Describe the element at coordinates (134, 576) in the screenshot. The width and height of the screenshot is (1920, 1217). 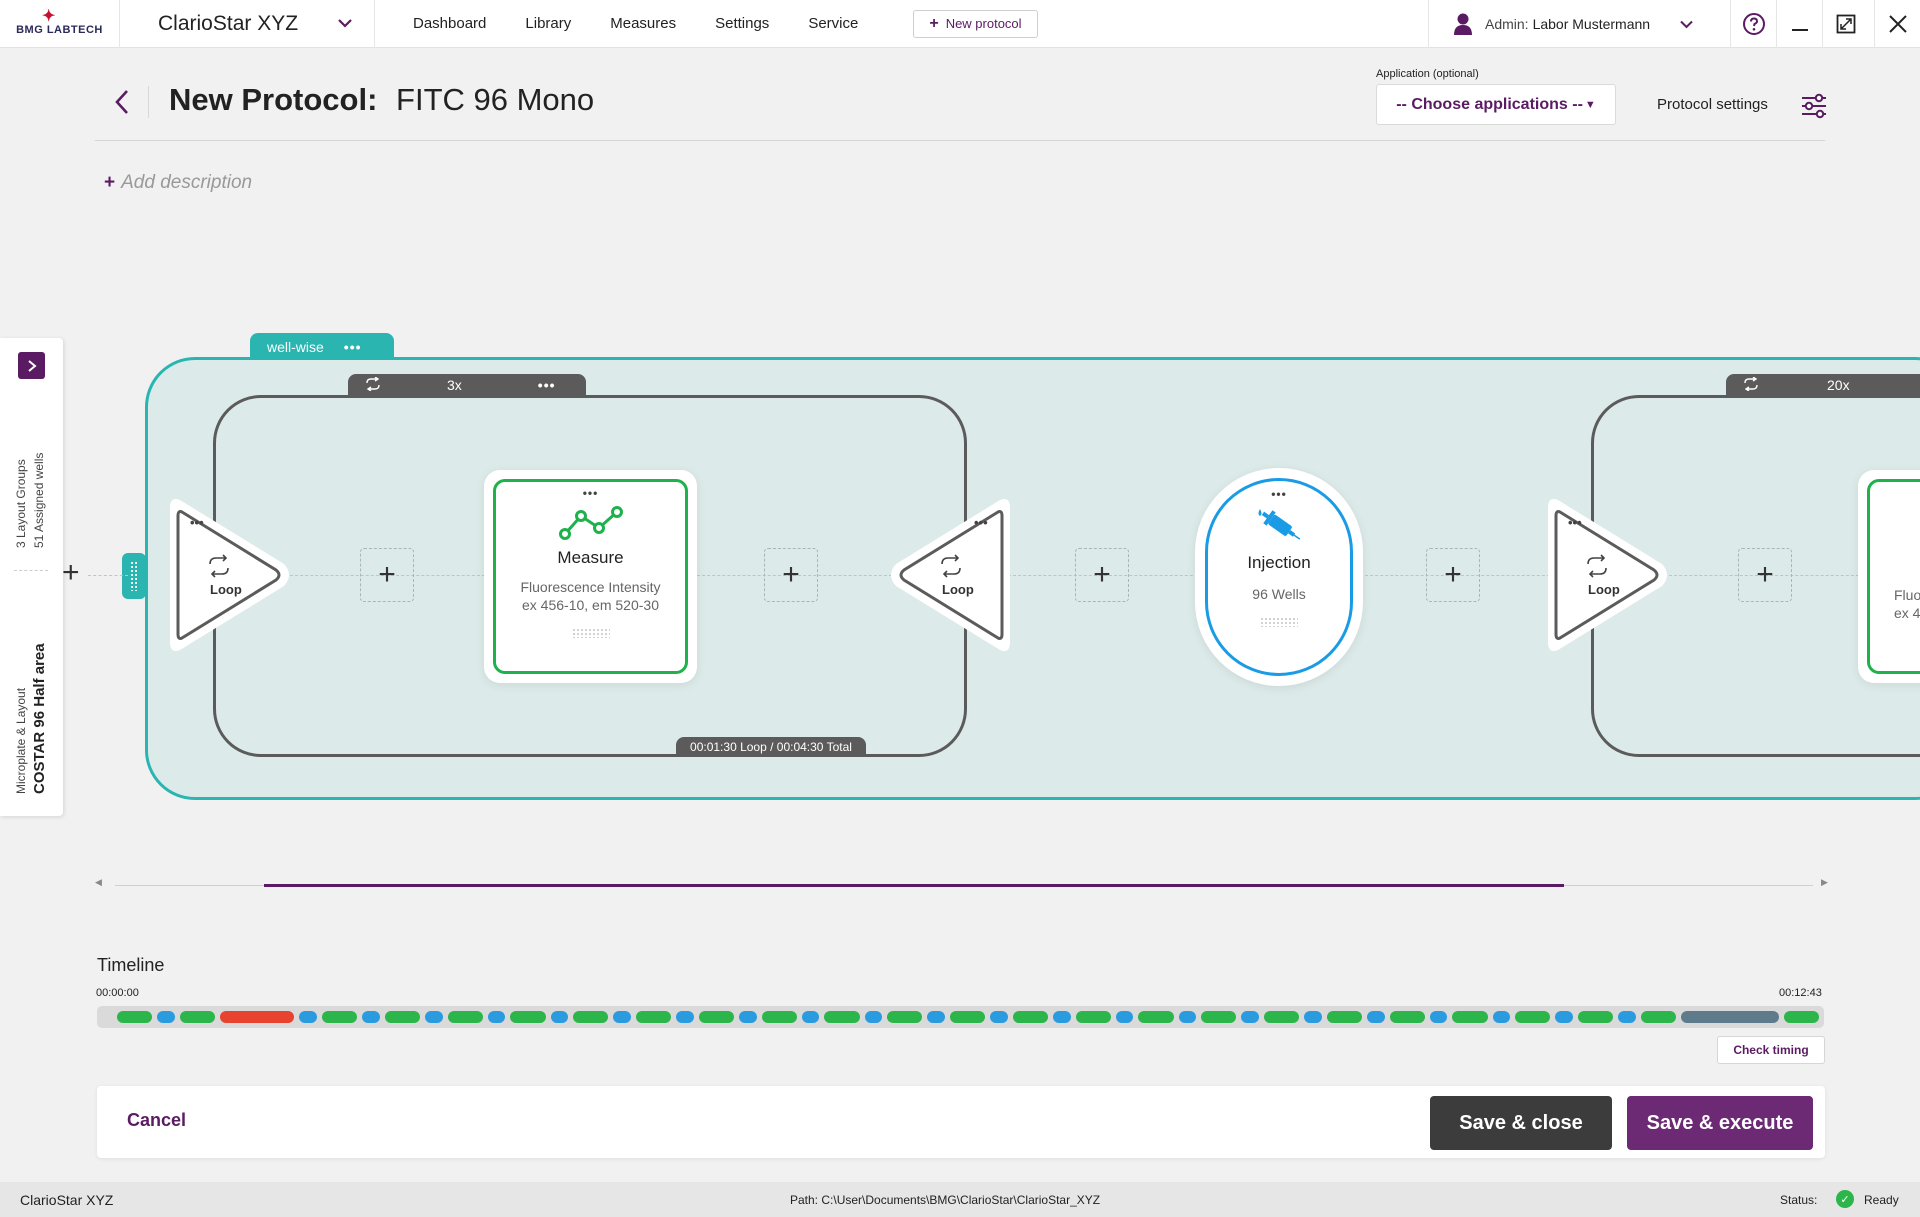
I see `well-group-handle` at that location.